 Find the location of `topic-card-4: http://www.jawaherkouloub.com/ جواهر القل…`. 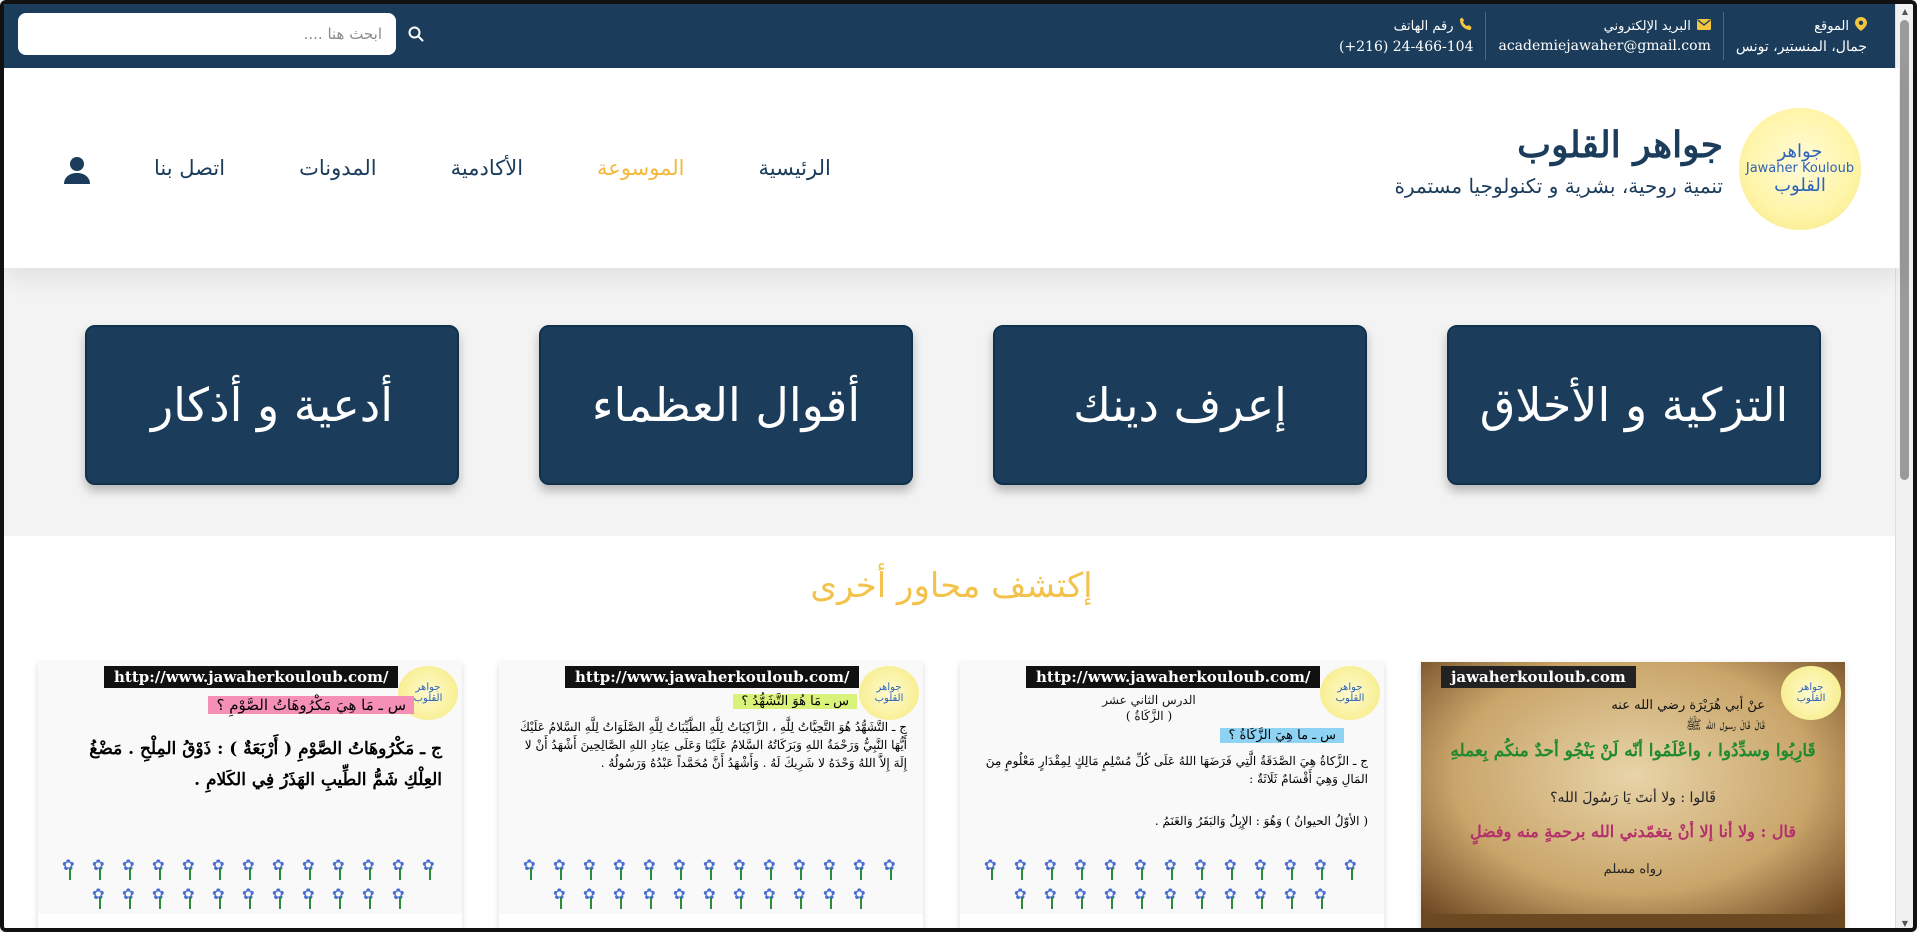

topic-card-4: http://www.jawaherkouloub.com/ جواهر القل… is located at coordinates (250, 795).